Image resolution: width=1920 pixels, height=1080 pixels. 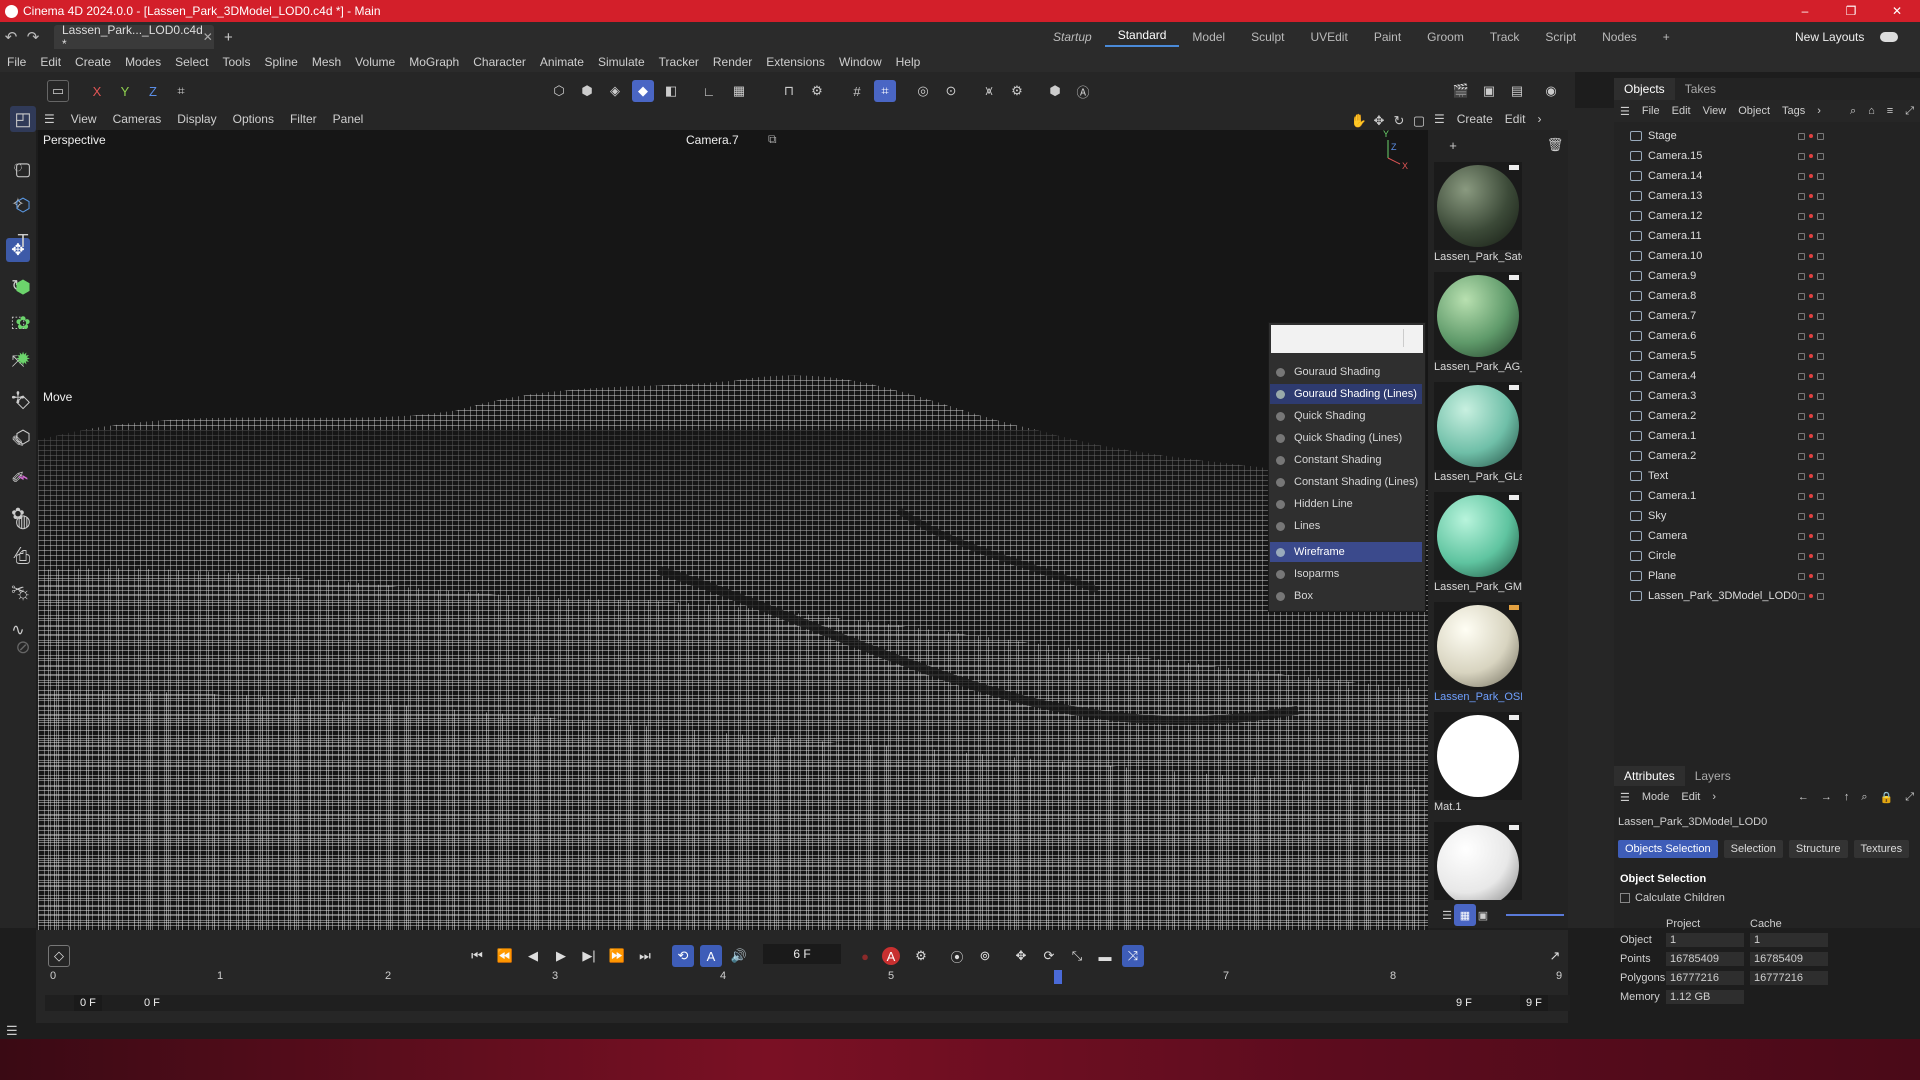 I want to click on object-row: Camera.4, so click(x=1771, y=376).